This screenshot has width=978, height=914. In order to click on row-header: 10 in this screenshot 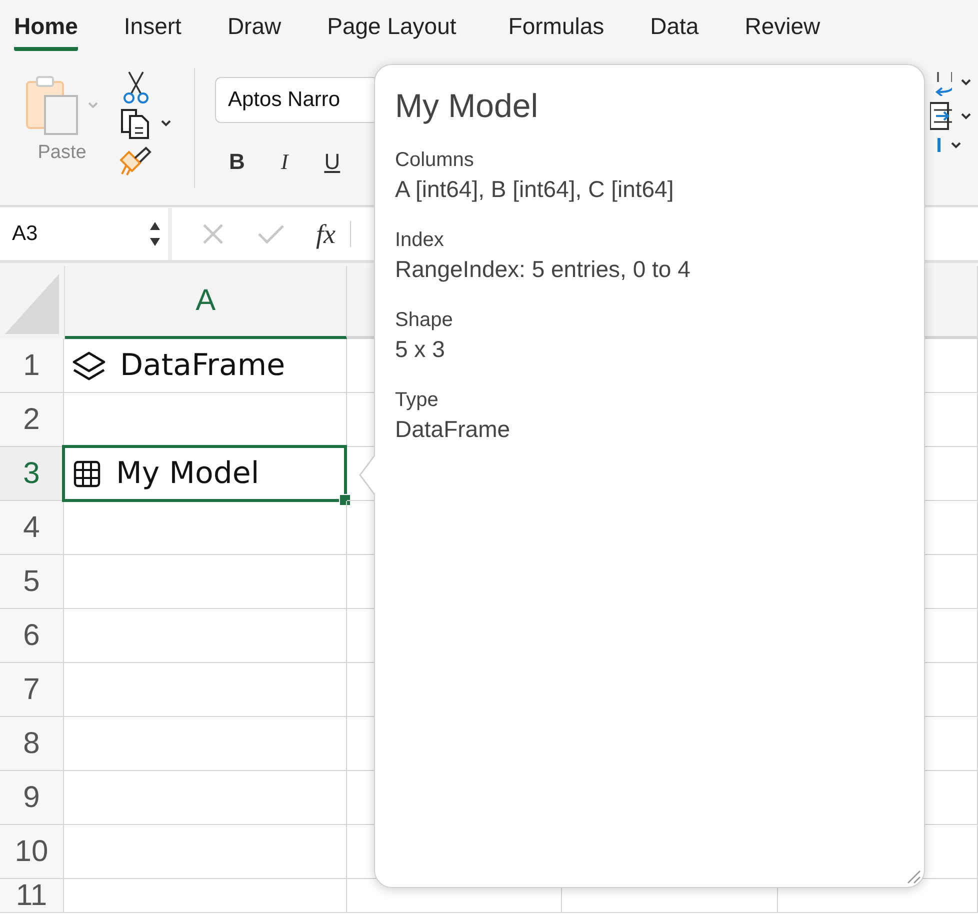, I will do `click(32, 852)`.